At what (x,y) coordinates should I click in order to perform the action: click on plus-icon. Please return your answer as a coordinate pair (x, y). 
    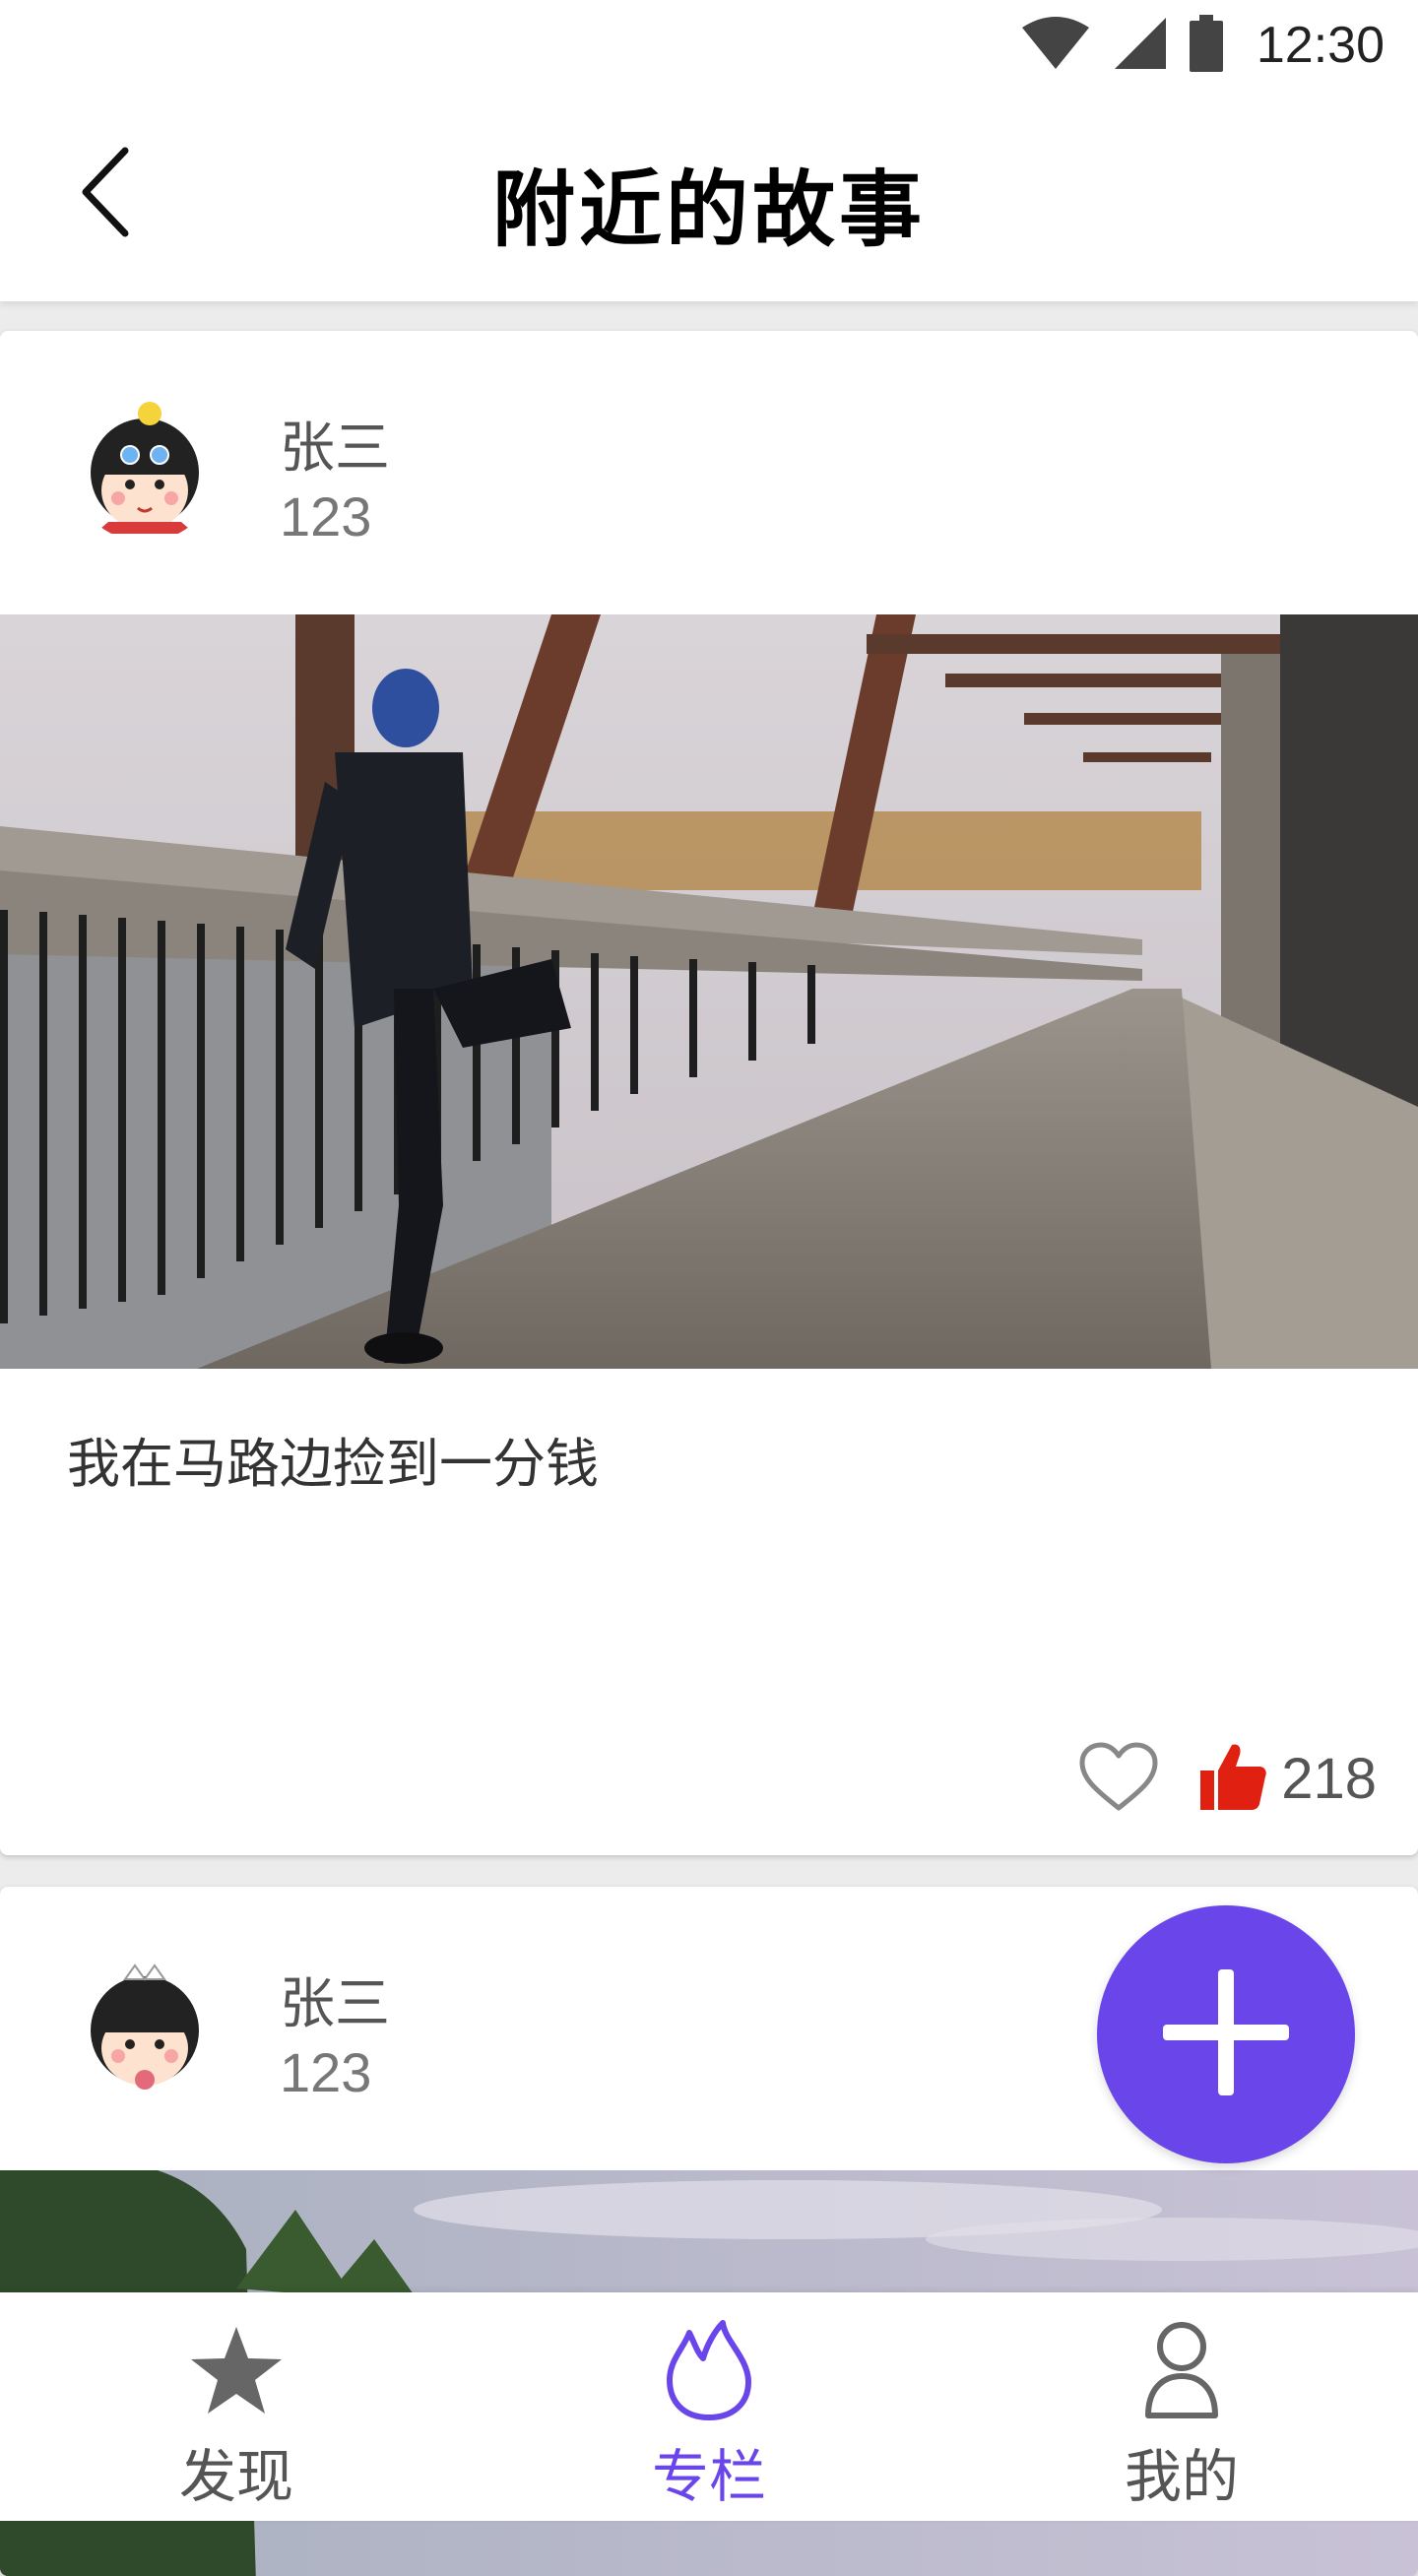
    Looking at the image, I should click on (1226, 2034).